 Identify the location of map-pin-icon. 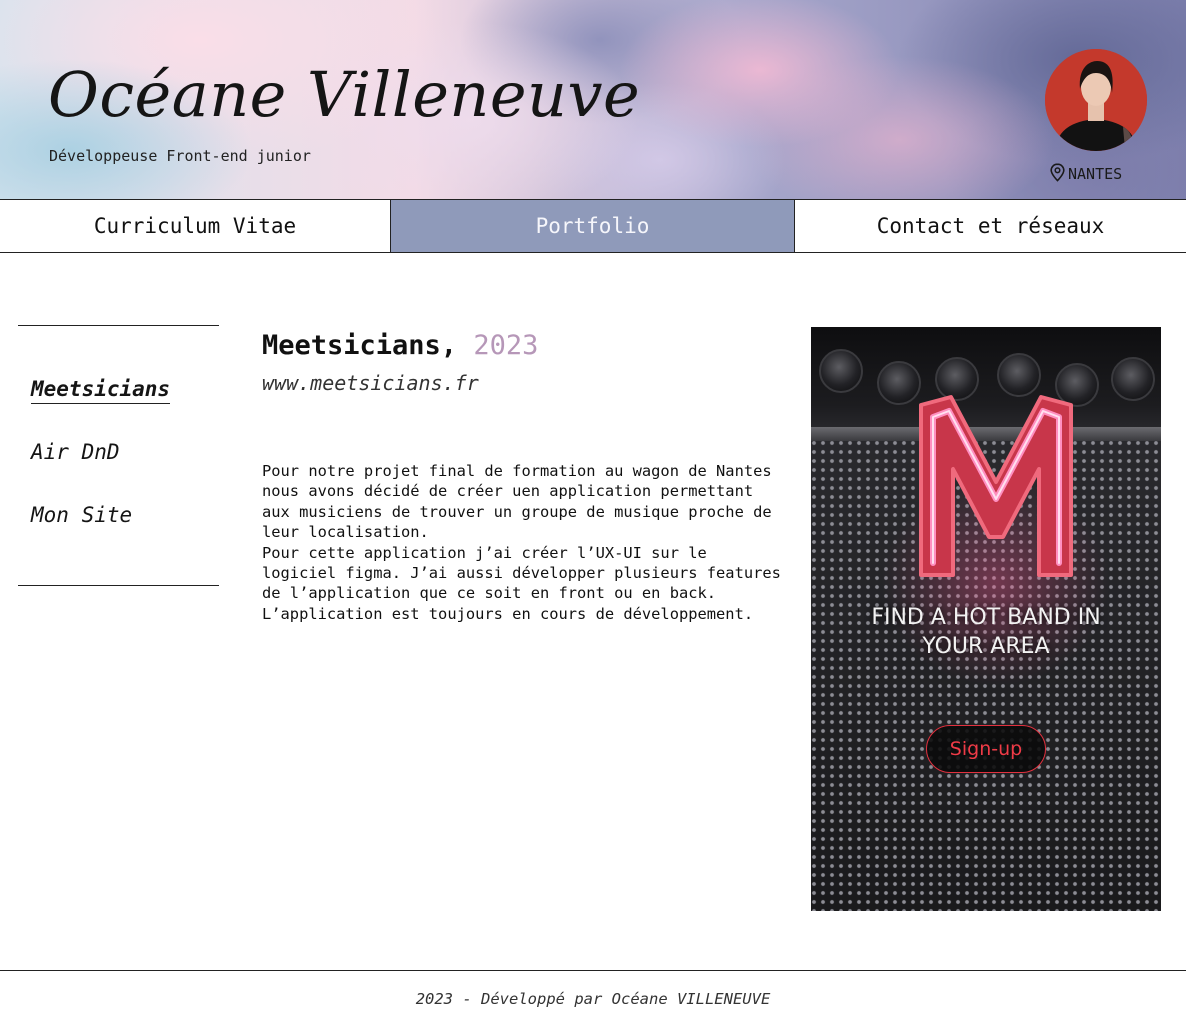
(1057, 174).